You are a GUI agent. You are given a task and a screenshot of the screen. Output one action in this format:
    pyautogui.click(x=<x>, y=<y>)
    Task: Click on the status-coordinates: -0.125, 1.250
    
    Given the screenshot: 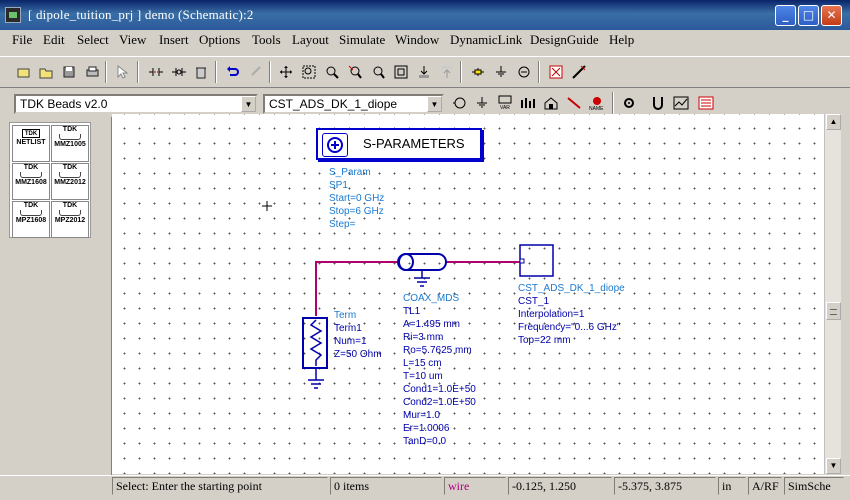 What is the action you would take?
    pyautogui.click(x=560, y=486)
    